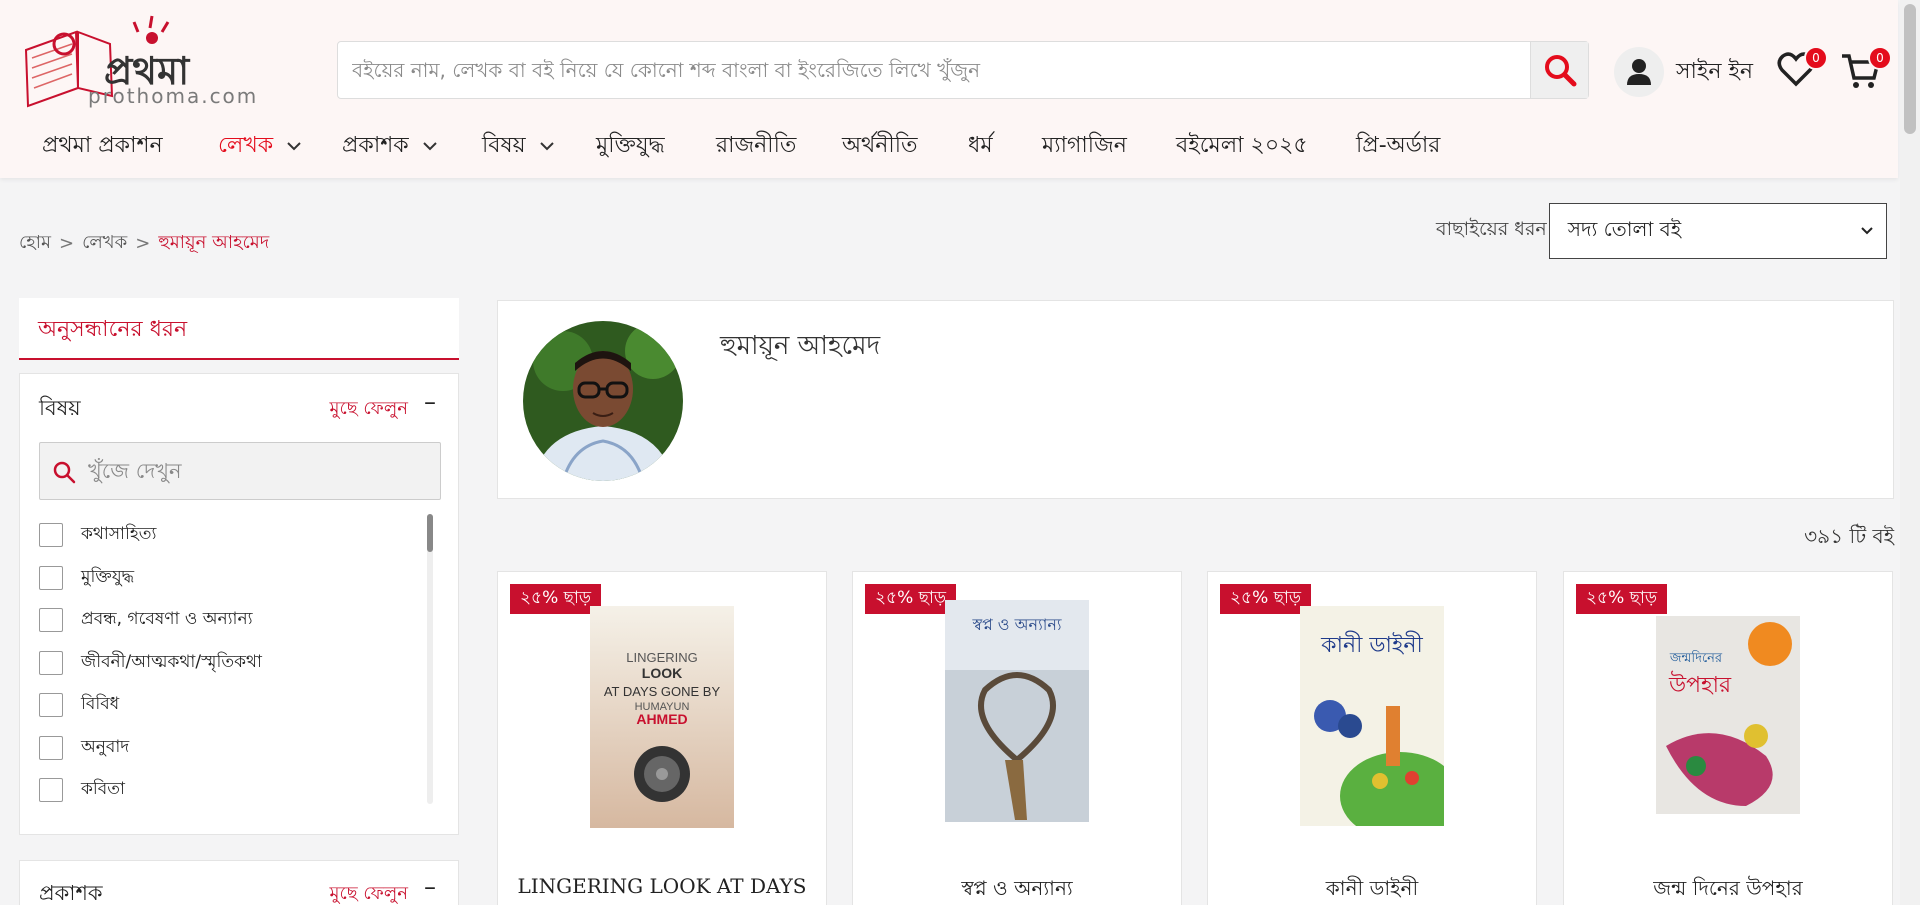 The height and width of the screenshot is (905, 1920). Describe the element at coordinates (927, 70) in the screenshot. I see `search-input` at that location.